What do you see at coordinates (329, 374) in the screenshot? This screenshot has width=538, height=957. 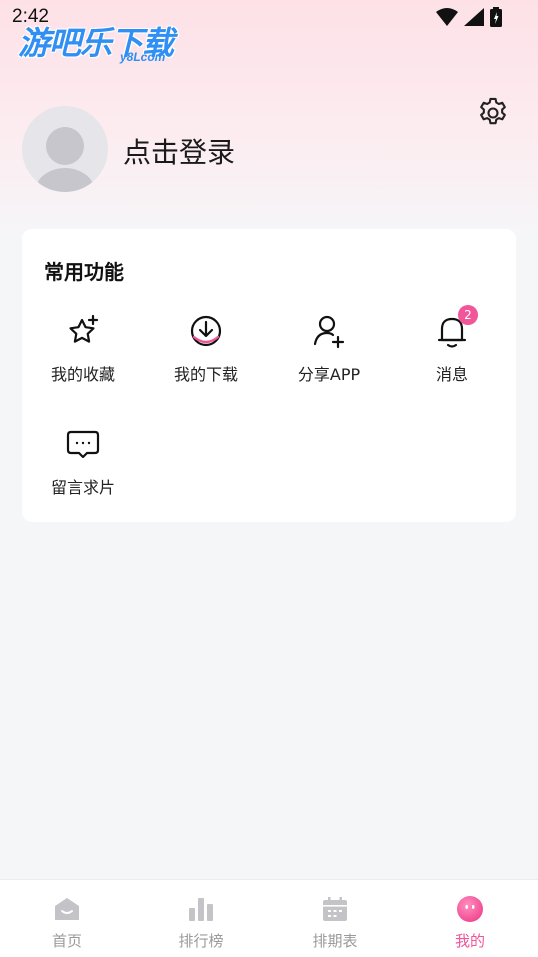 I see `func-share-label: 分享APP` at bounding box center [329, 374].